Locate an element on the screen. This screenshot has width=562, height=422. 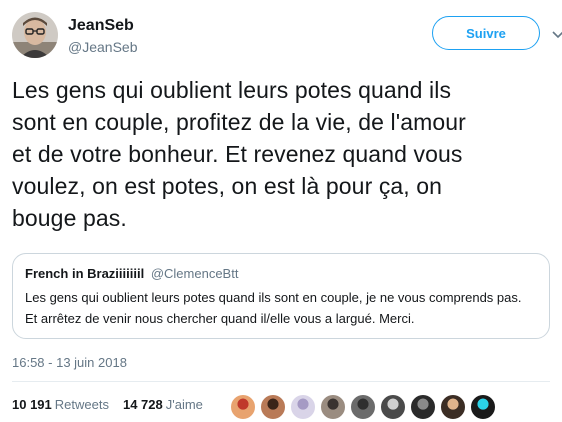
divider is located at coordinates (281, 381).